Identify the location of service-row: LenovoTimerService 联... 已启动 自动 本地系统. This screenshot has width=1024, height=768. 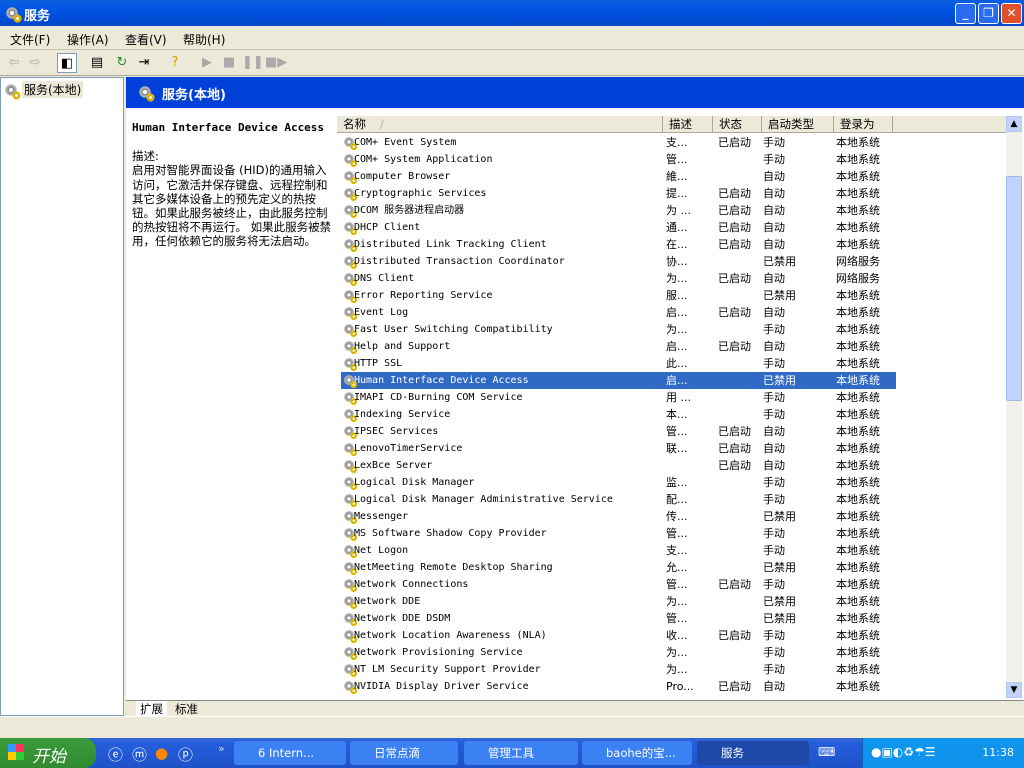
(618, 448).